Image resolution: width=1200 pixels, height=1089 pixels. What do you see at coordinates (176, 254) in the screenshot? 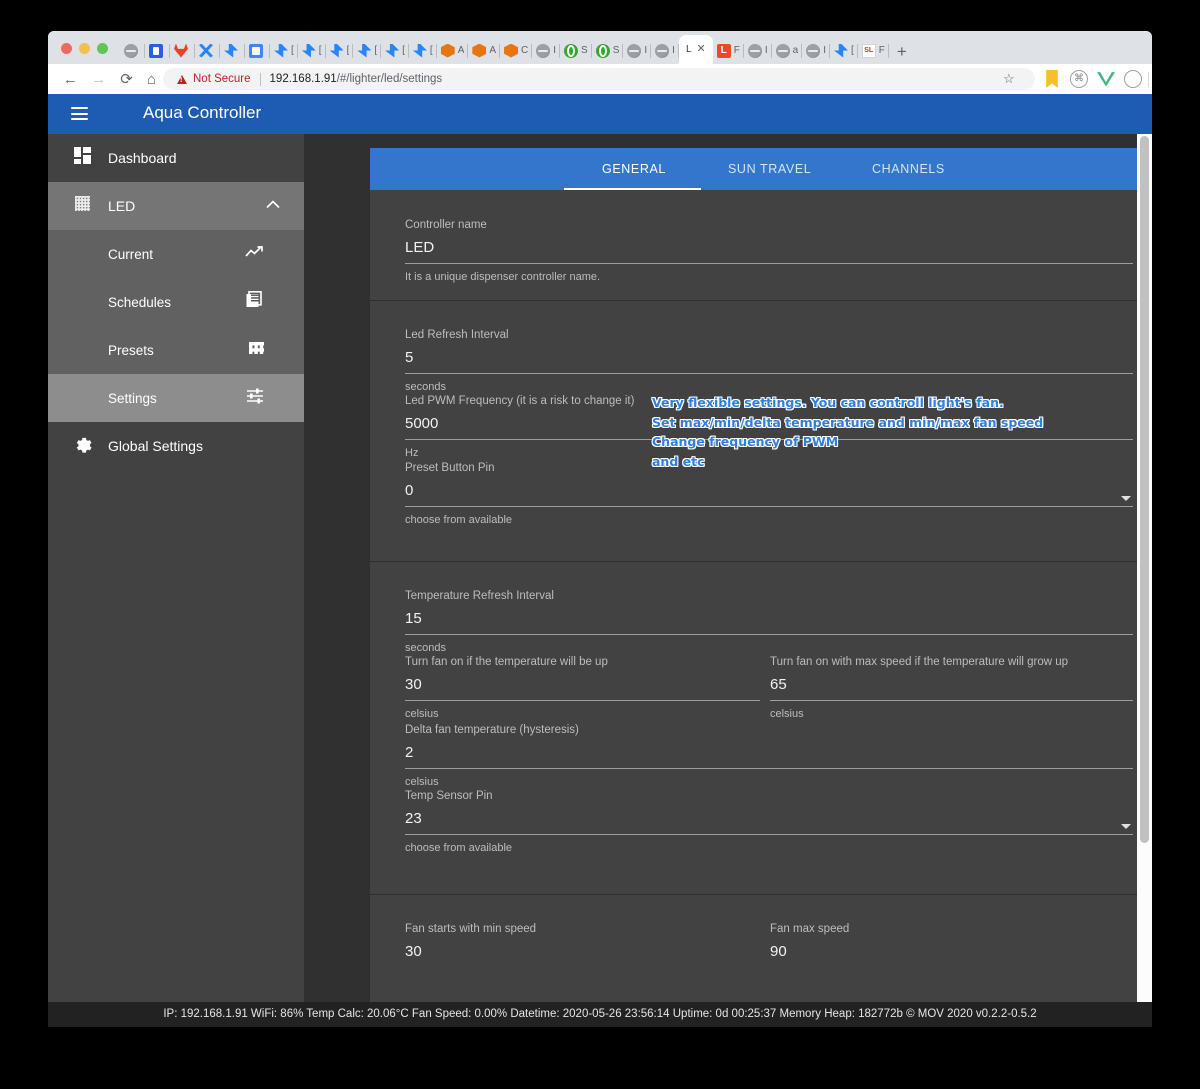
I see `sidebar-item-current: Current` at bounding box center [176, 254].